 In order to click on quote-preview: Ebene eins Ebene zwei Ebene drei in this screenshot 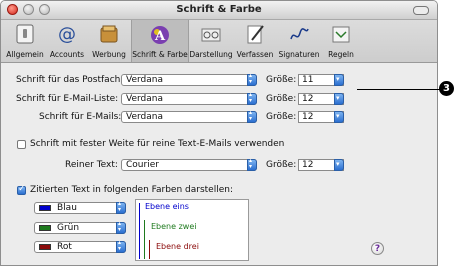, I will do `click(192, 230)`.